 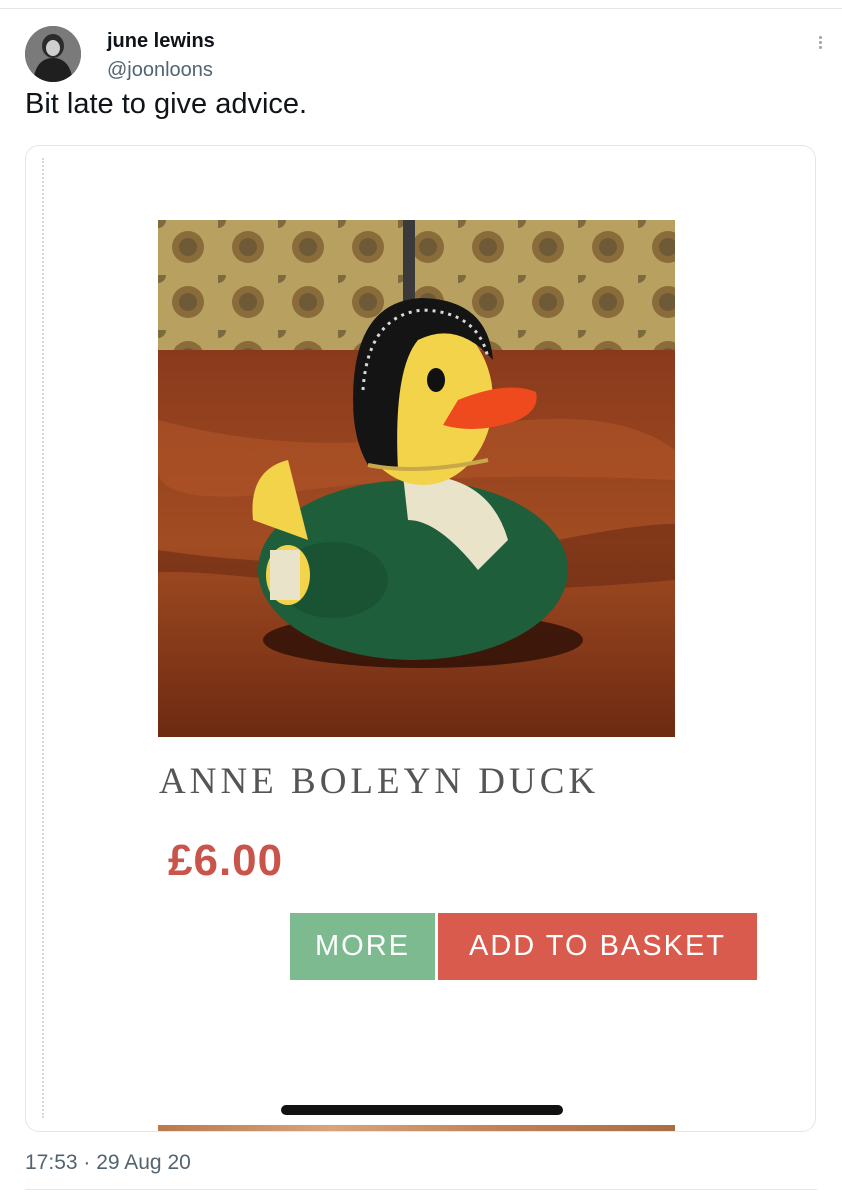 I want to click on product-price: £6.00, so click(x=226, y=860).